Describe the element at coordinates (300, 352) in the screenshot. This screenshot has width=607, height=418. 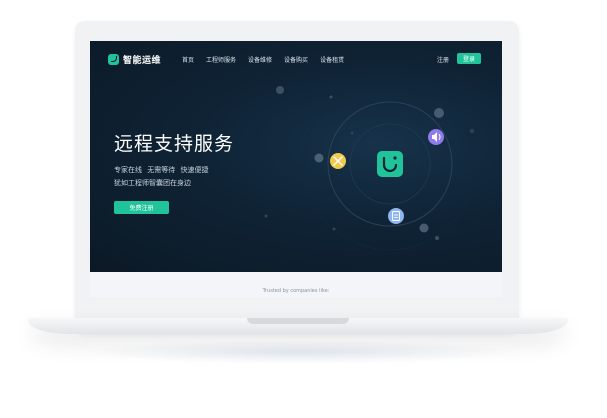
I see `laptop-shadow` at that location.